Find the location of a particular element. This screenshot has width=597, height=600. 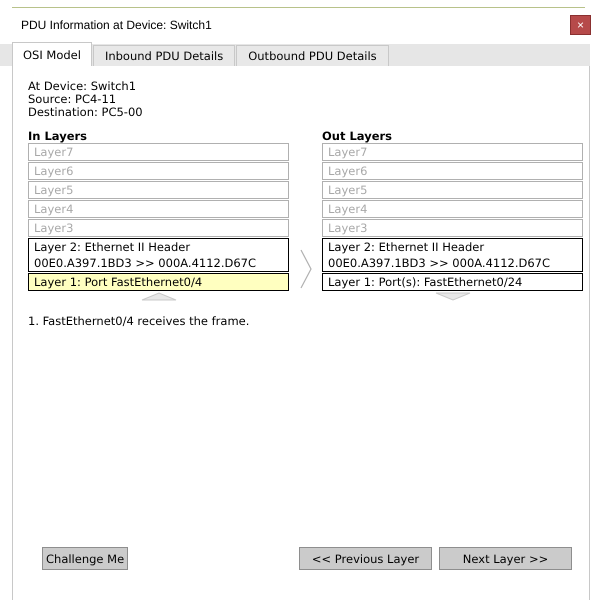

challenge-button: Challenge Me is located at coordinates (85, 558).